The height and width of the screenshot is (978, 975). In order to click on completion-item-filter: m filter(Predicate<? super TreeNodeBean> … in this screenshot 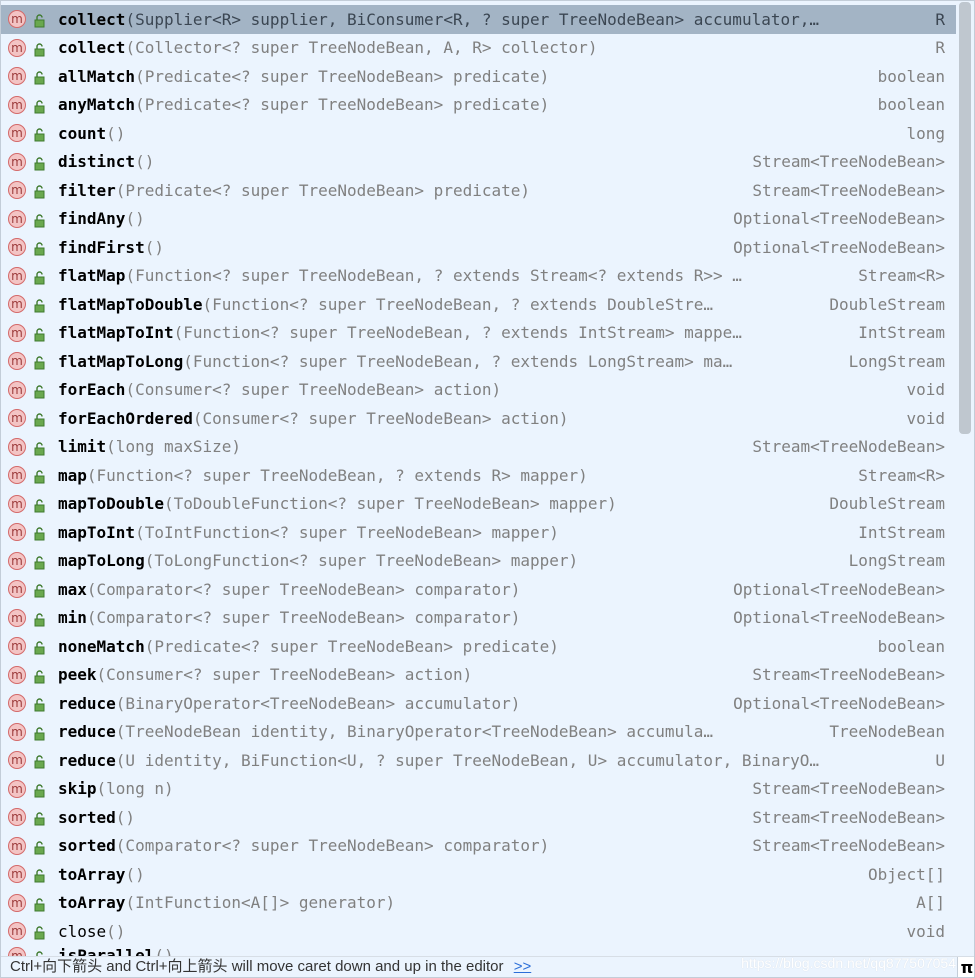, I will do `click(478, 190)`.